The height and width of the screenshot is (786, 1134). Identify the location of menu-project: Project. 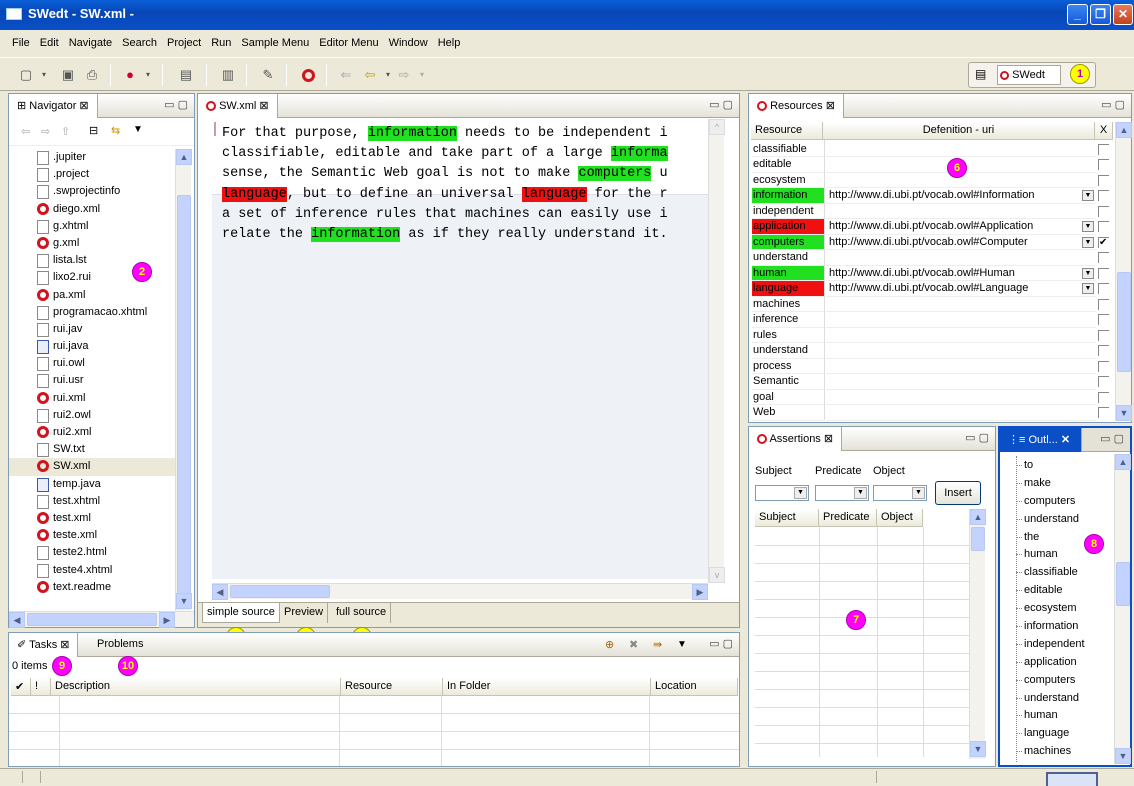
(184, 43).